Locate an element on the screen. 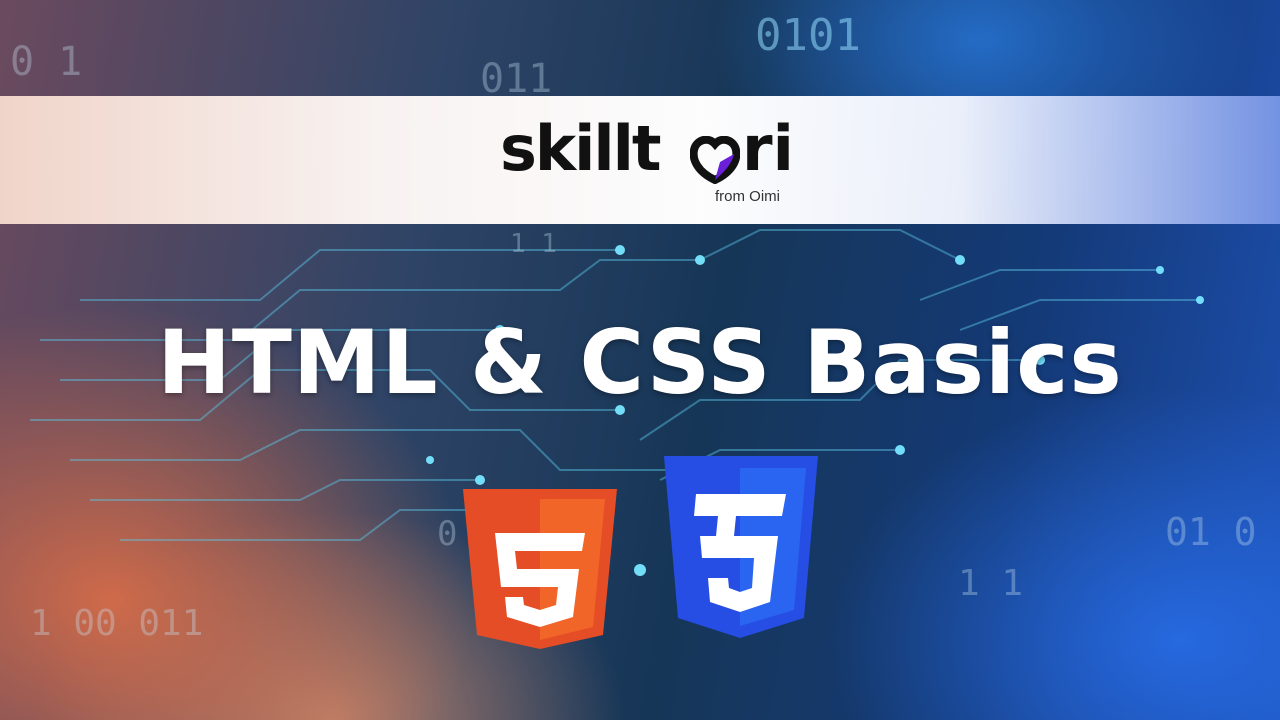 This screenshot has width=1280, height=720. binary-text: 0101 is located at coordinates (808, 35).